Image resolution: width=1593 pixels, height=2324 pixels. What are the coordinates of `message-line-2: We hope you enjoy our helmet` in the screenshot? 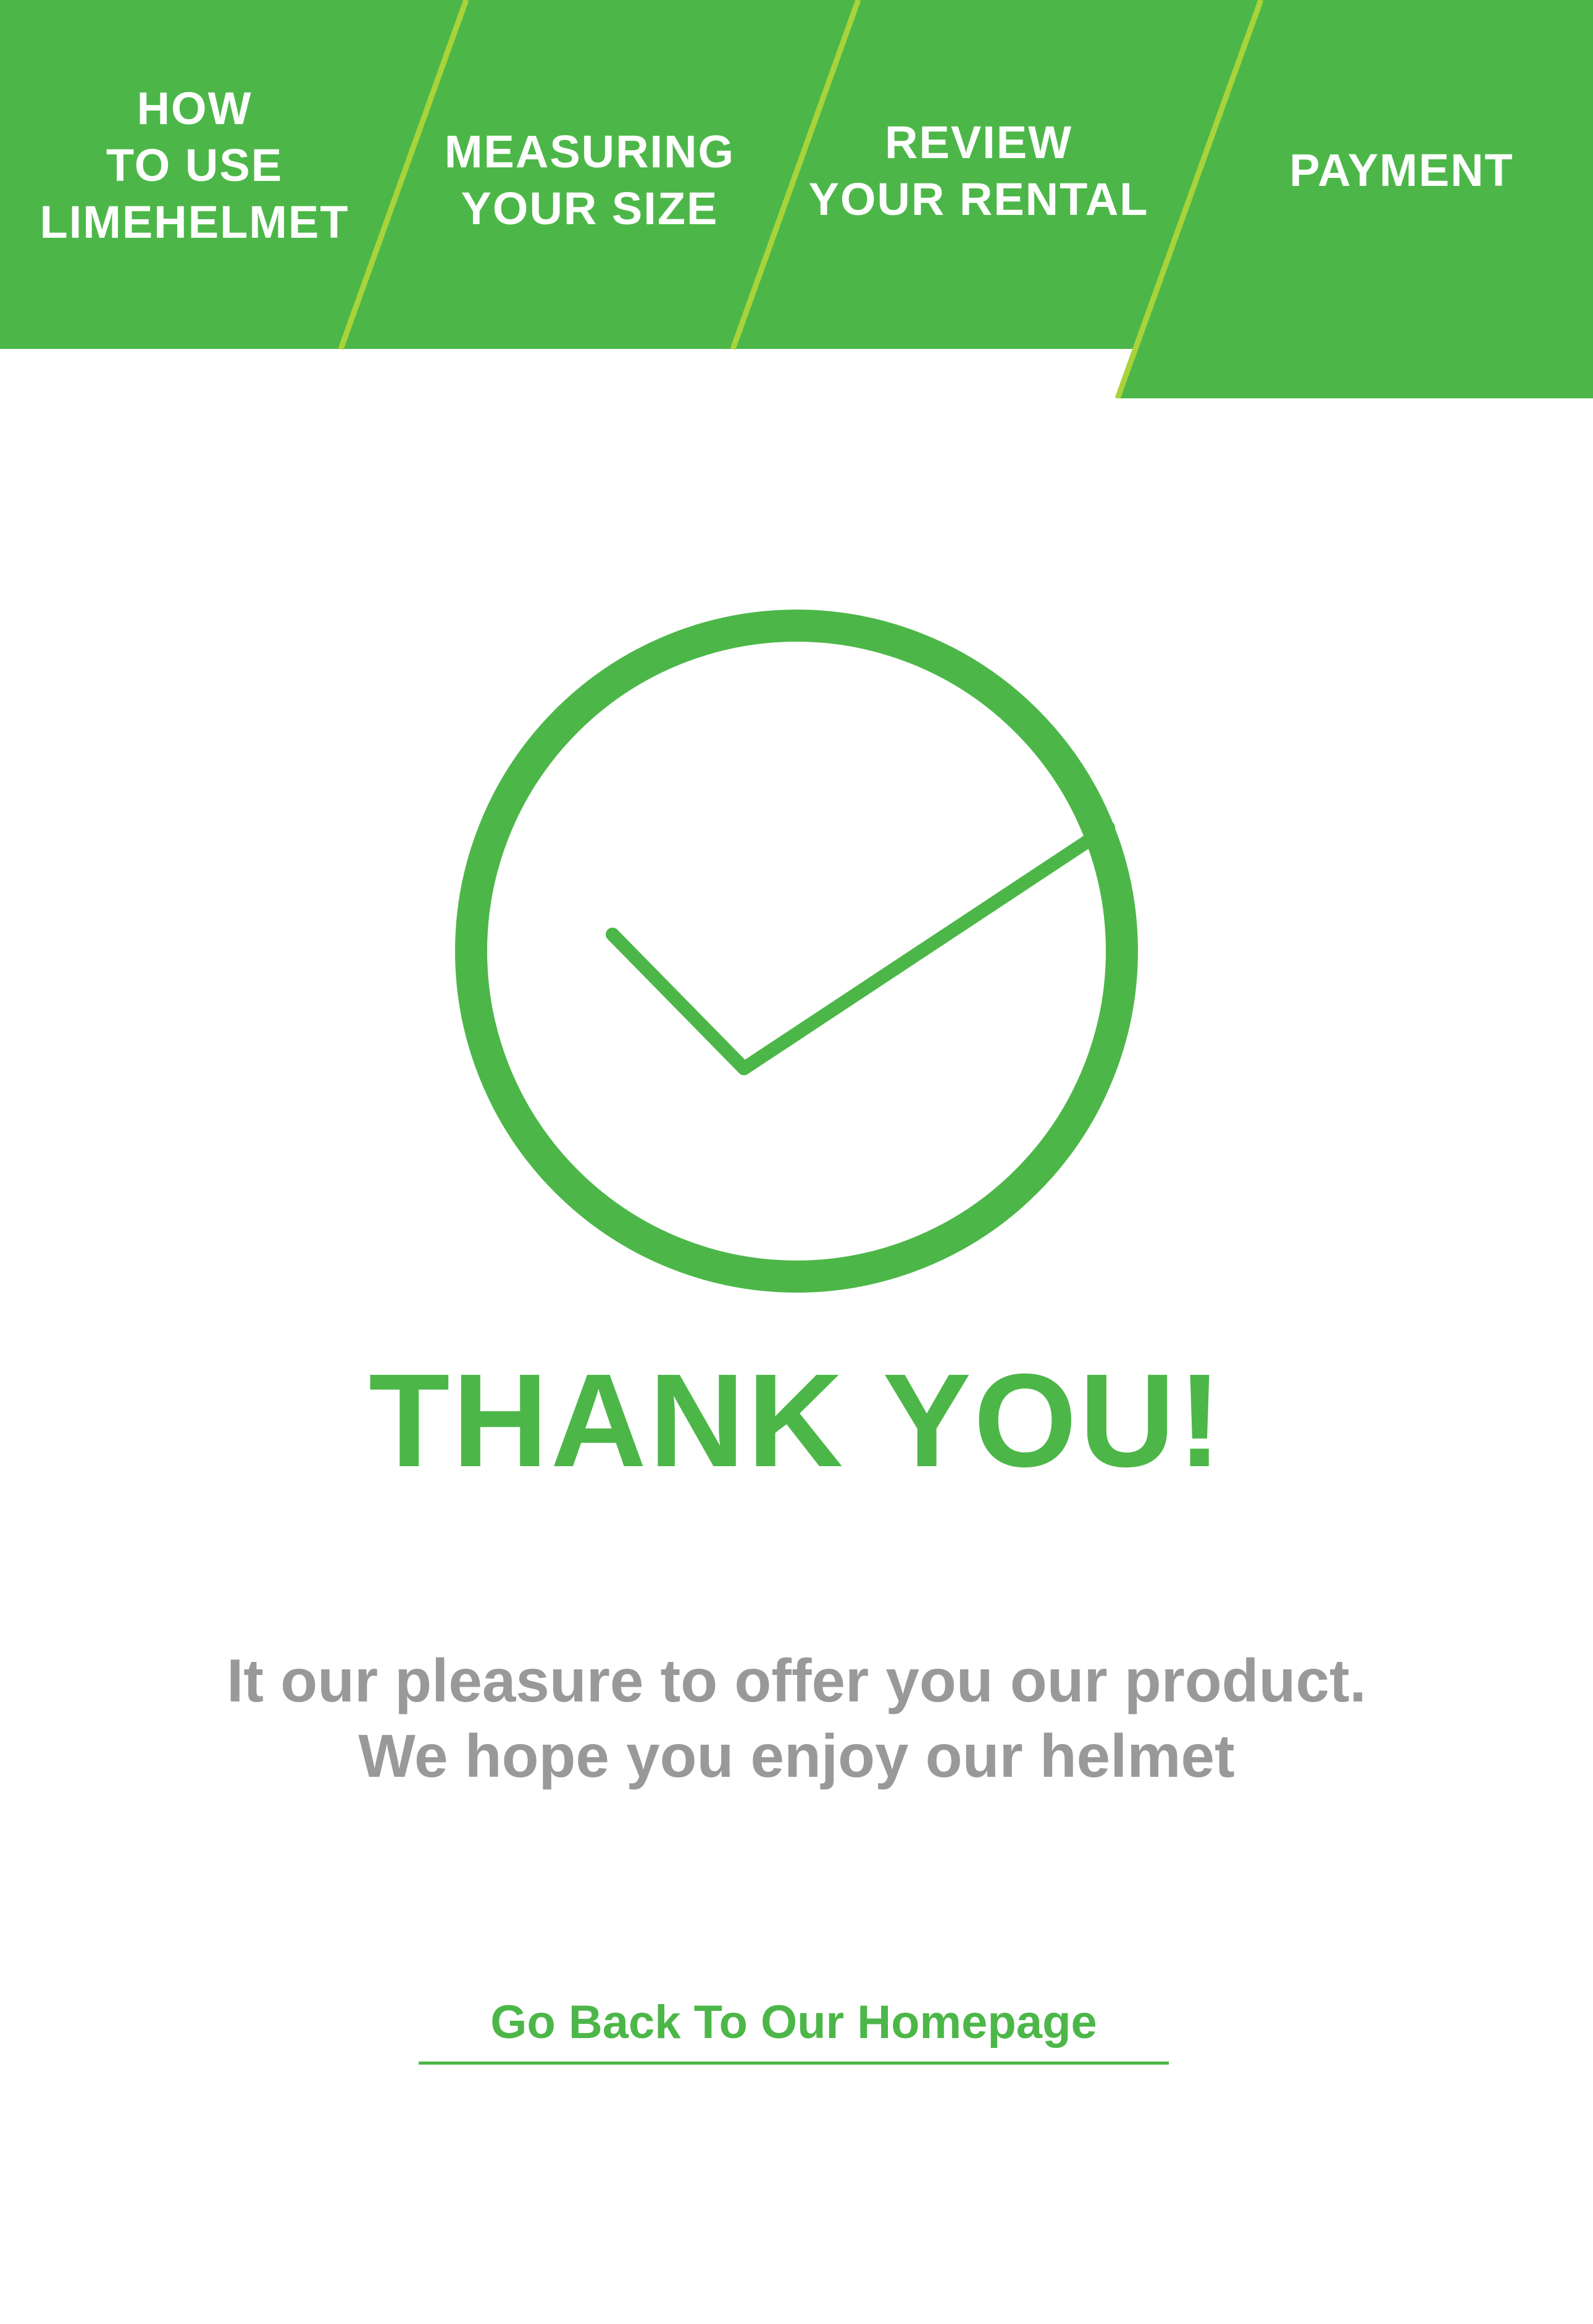 It's located at (796, 1756).